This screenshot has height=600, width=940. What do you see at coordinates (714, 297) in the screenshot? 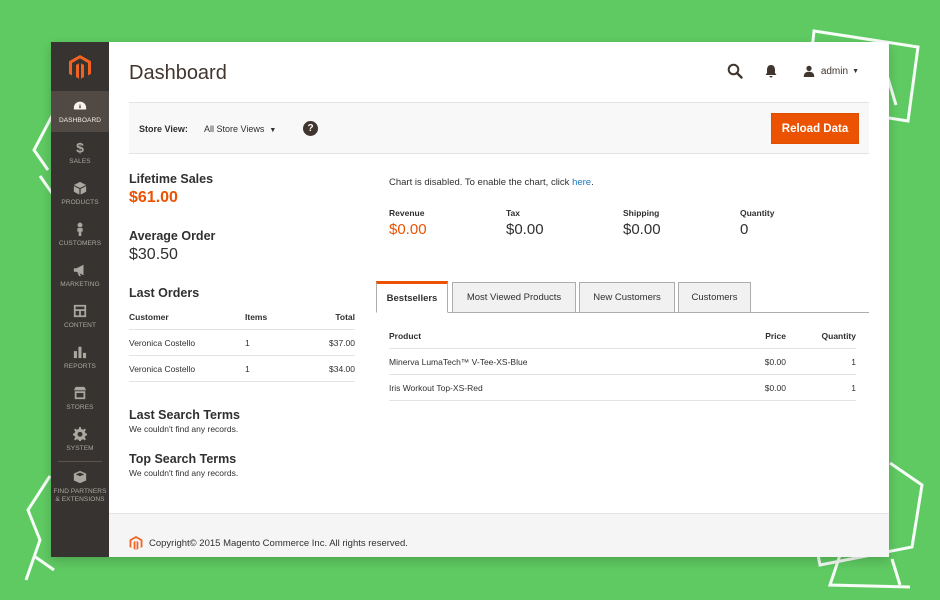
I see `tab-customers: Customers` at bounding box center [714, 297].